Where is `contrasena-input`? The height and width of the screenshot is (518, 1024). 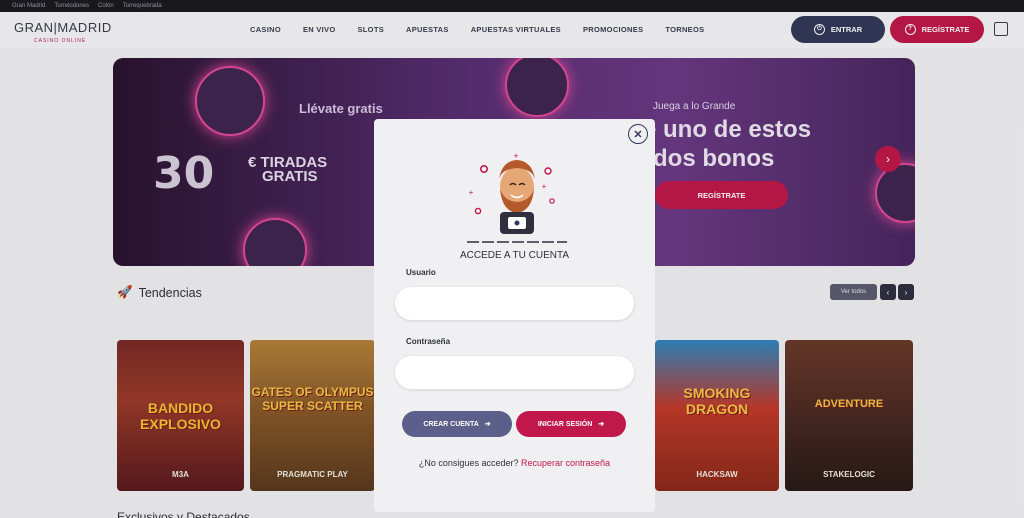
contrasena-input is located at coordinates (514, 372).